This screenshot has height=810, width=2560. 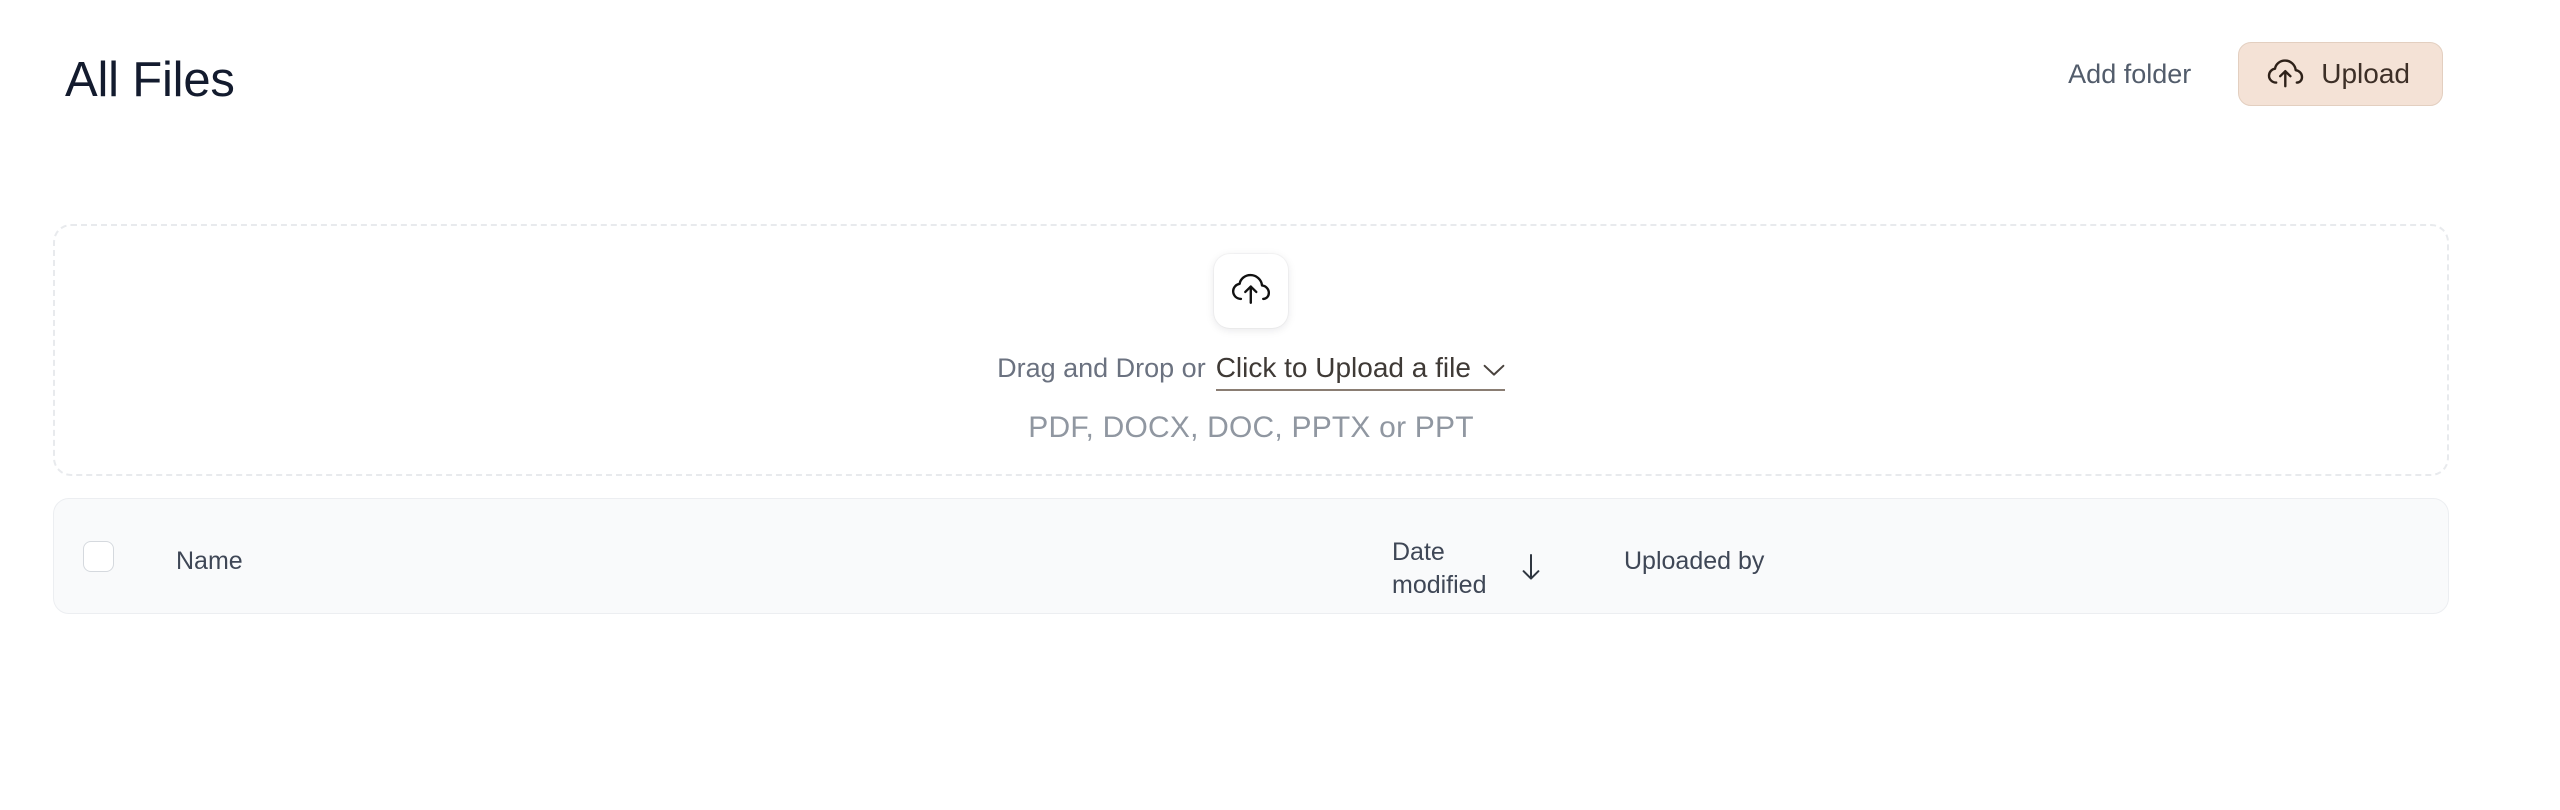 What do you see at coordinates (1251, 427) in the screenshot?
I see `dropzone-allowed-formats: PDF, DOCX, DOC, PPTX or PPT` at bounding box center [1251, 427].